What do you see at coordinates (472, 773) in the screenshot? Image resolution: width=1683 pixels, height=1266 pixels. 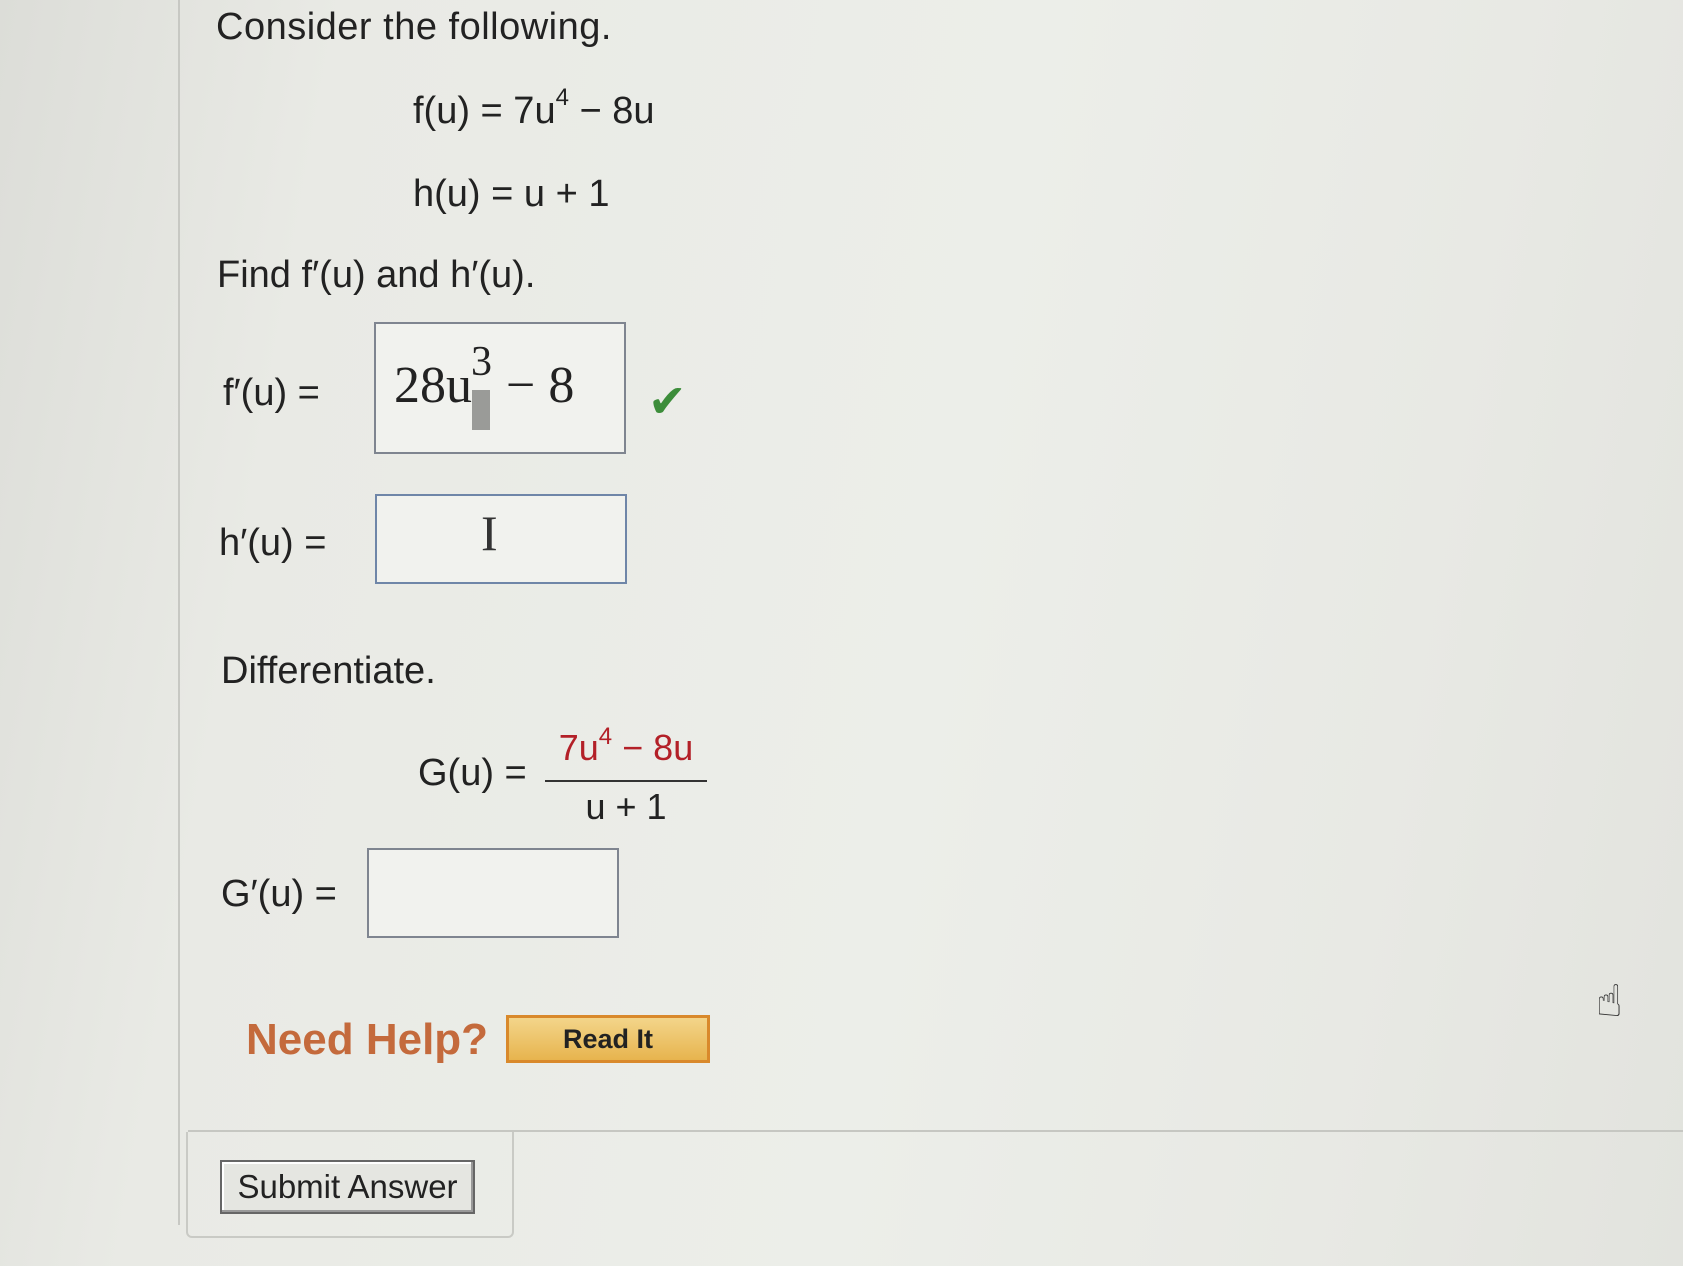 I see `G-definition-lhs: G(u) =` at bounding box center [472, 773].